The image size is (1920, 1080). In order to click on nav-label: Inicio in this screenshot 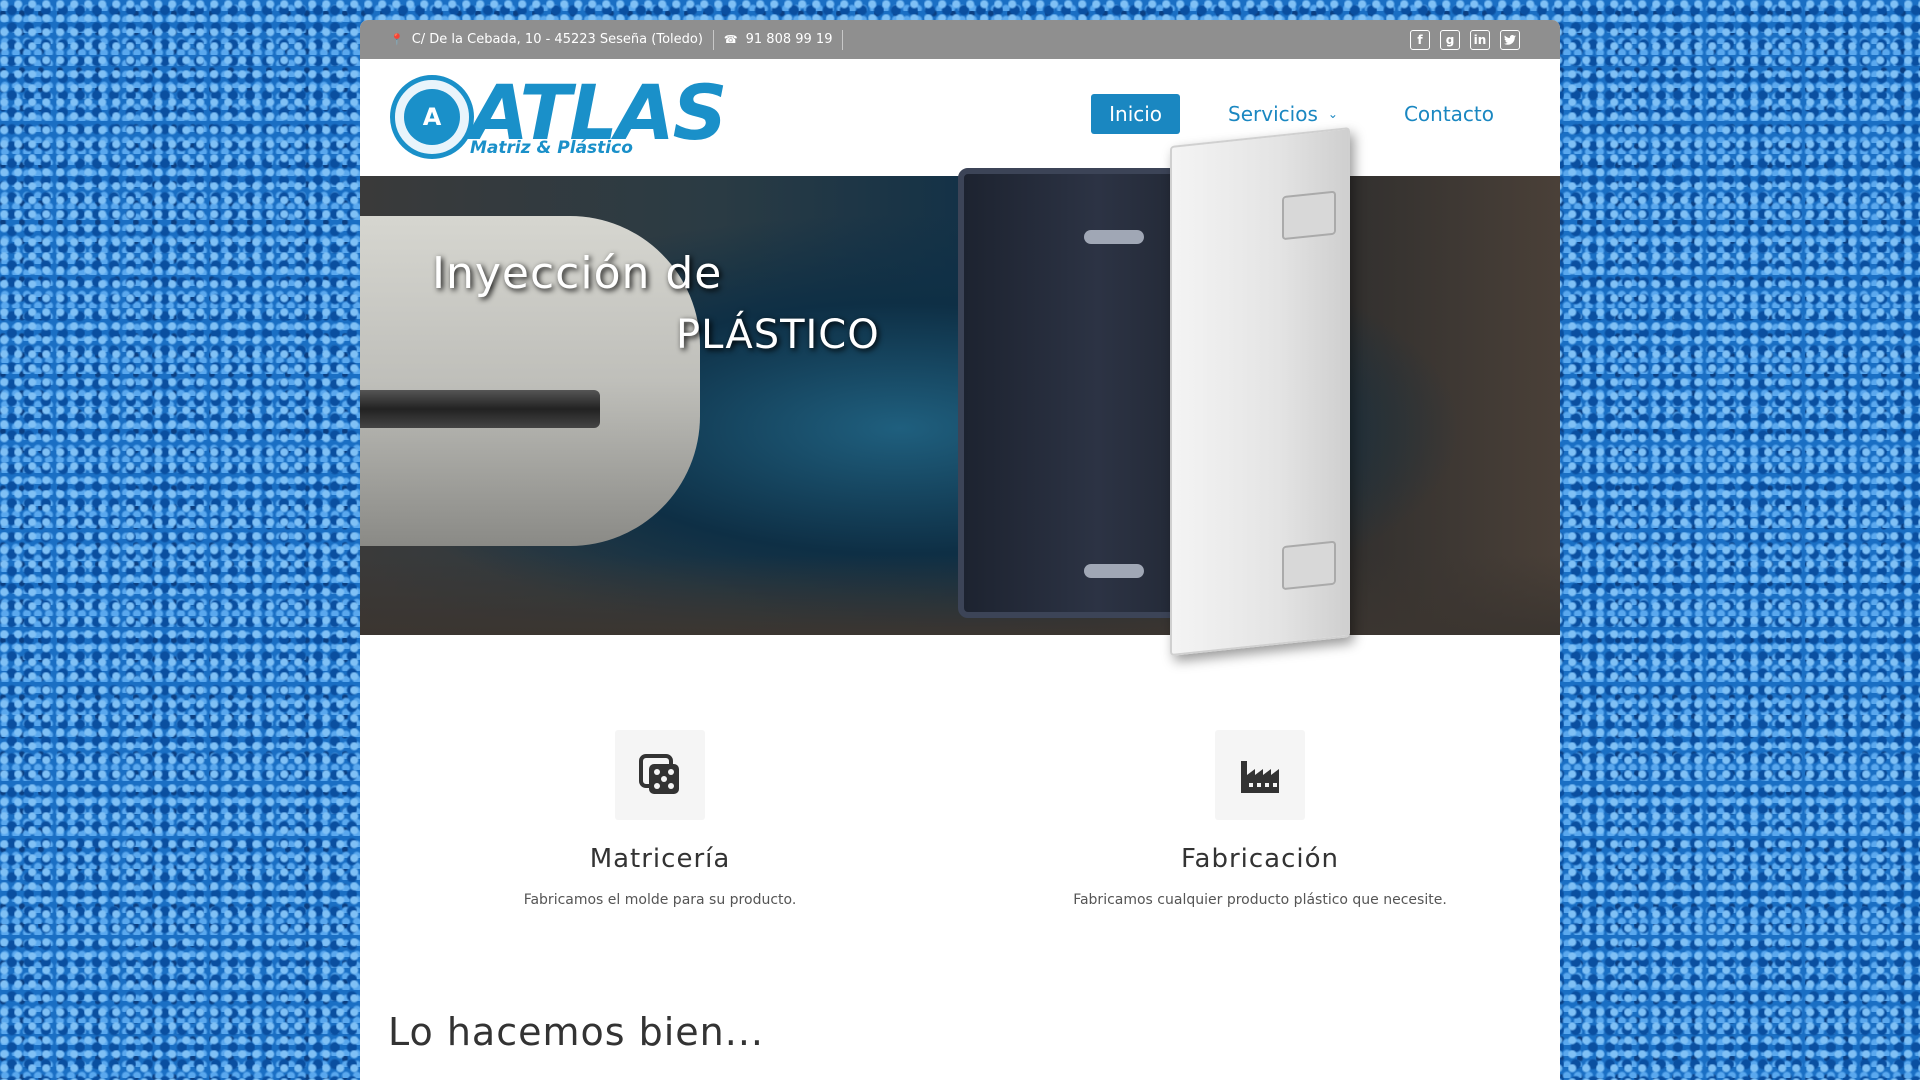, I will do `click(1136, 114)`.